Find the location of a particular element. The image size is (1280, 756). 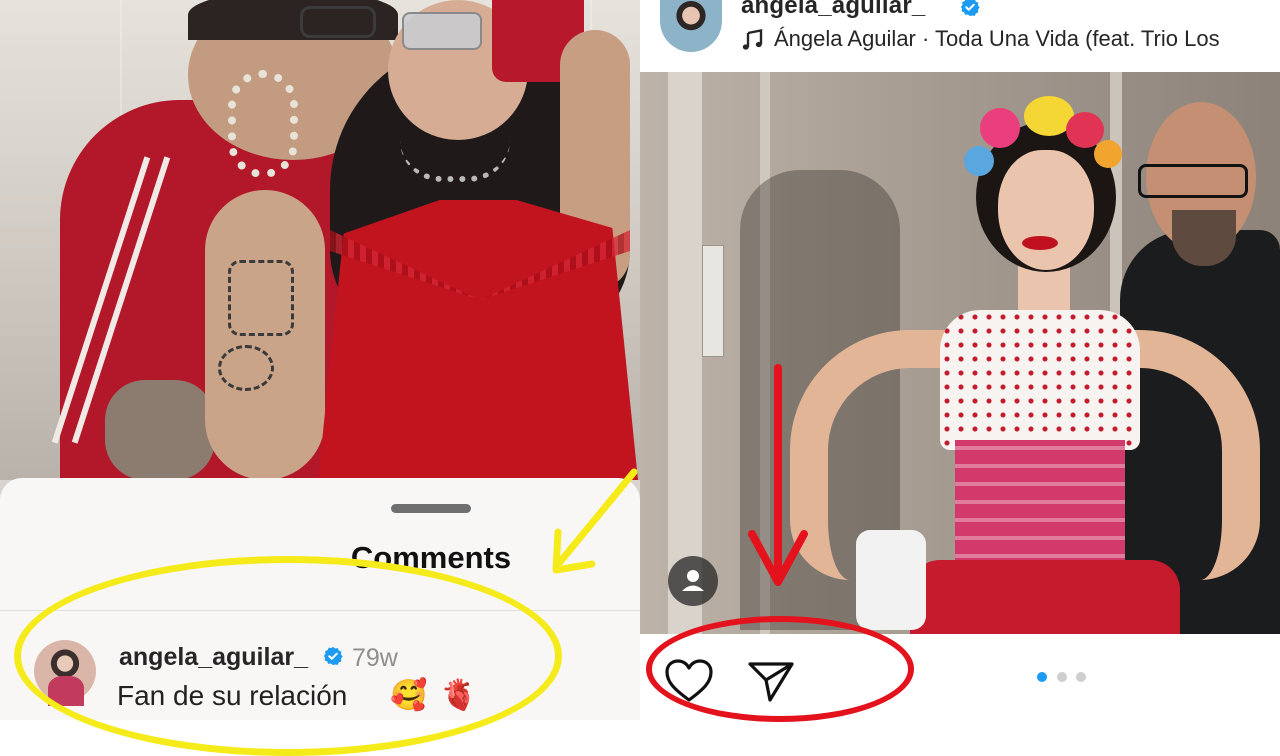

woman-face is located at coordinates (1046, 210).